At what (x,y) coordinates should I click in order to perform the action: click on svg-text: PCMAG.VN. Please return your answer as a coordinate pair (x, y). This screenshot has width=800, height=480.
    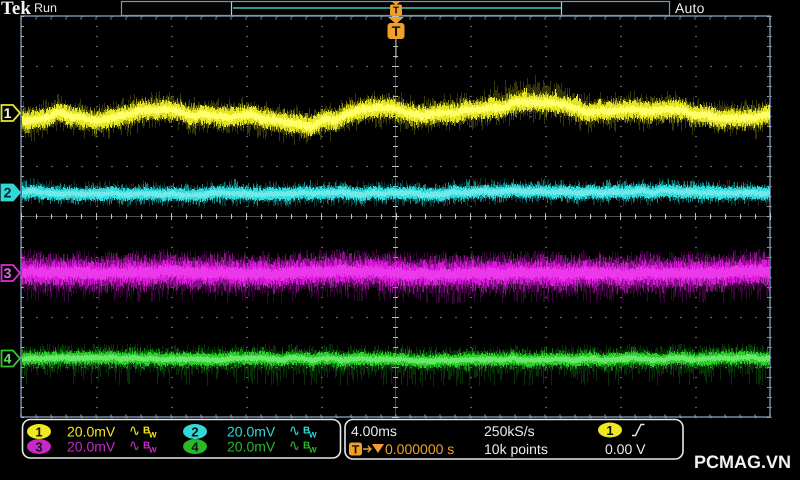
    Looking at the image, I should click on (742, 462).